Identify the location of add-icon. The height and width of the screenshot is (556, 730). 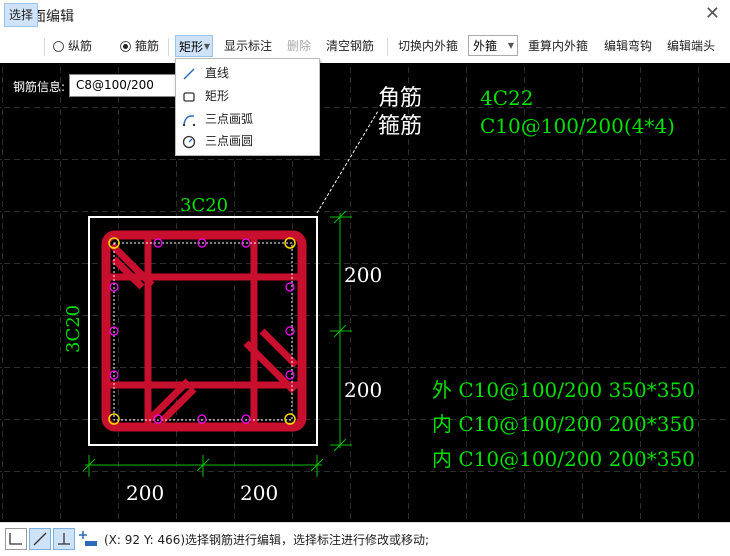
(88, 538).